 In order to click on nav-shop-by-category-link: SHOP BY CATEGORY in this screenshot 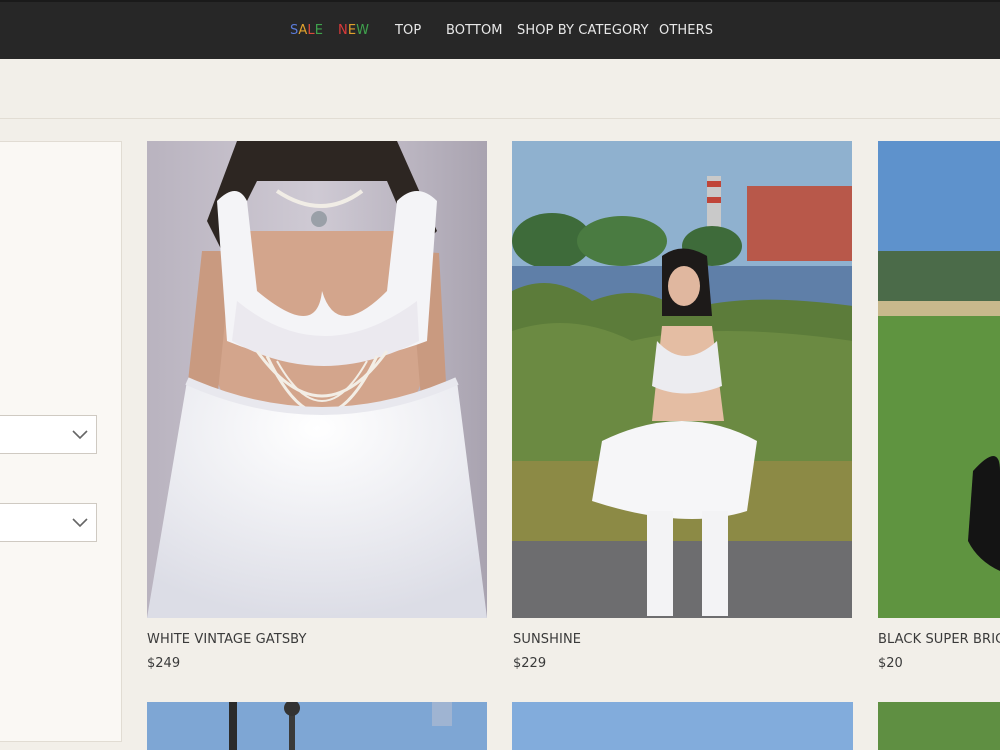, I will do `click(583, 30)`.